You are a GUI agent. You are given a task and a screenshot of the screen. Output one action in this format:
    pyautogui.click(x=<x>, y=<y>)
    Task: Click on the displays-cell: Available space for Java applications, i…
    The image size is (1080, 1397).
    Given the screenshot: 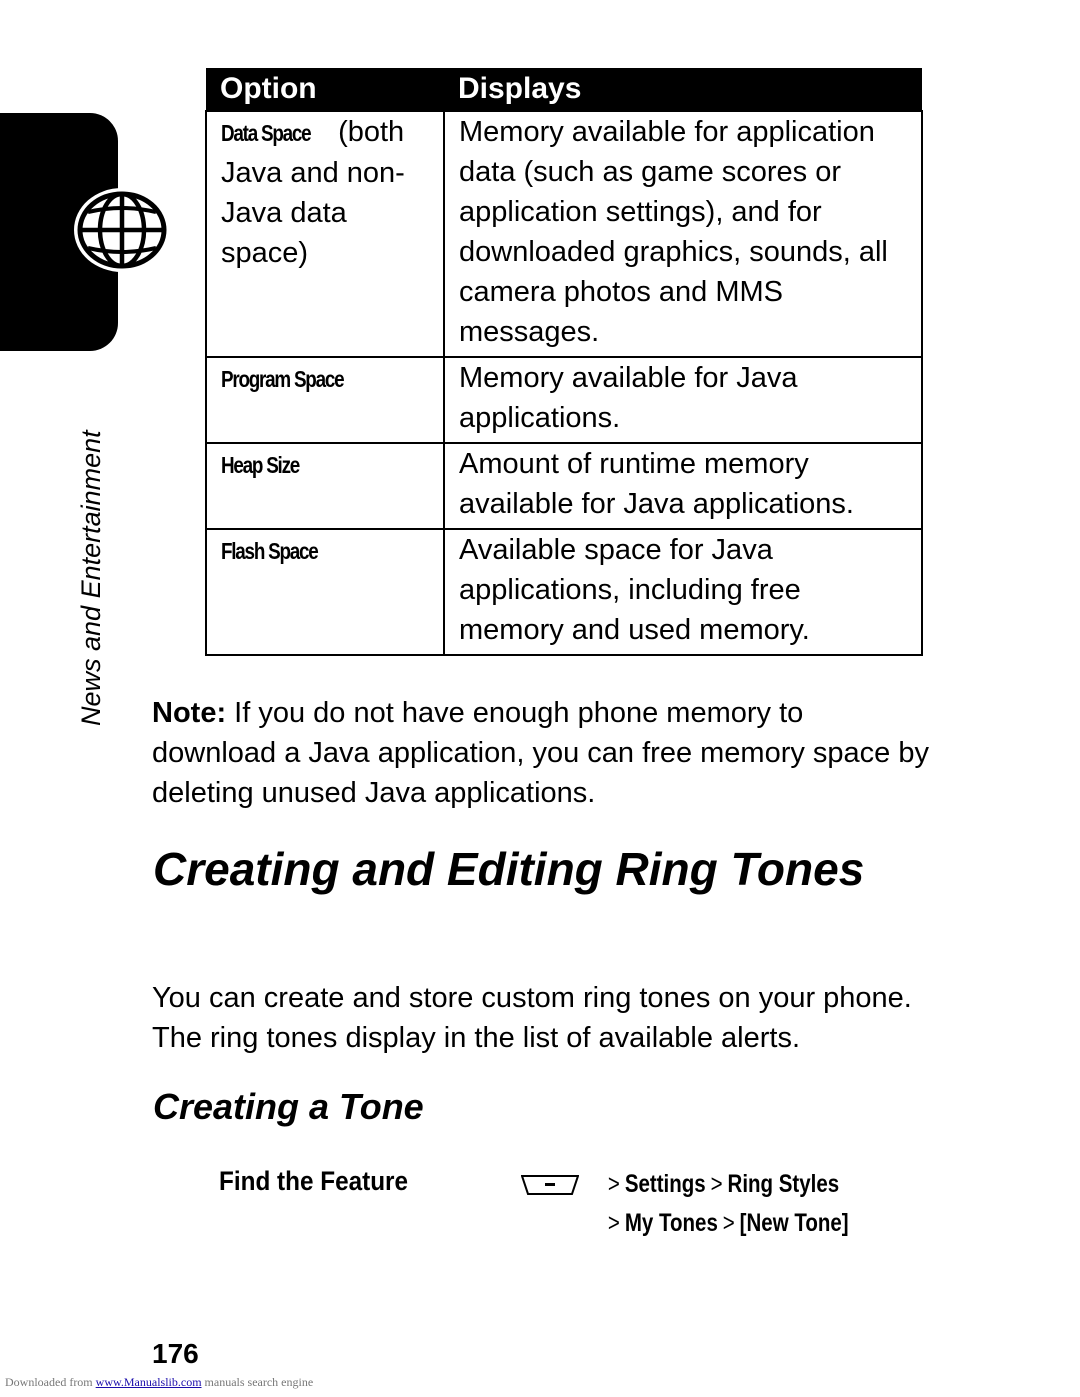 What is the action you would take?
    pyautogui.click(x=683, y=592)
    